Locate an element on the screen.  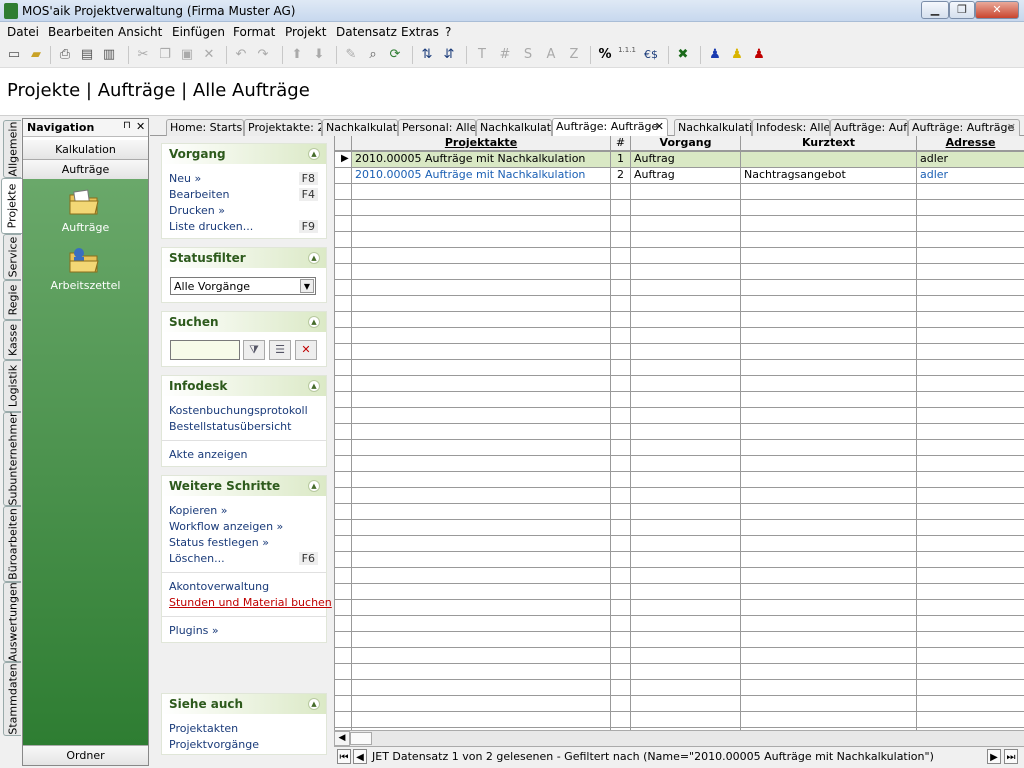
menu-projekt: Projekt is located at coordinates (305, 32).